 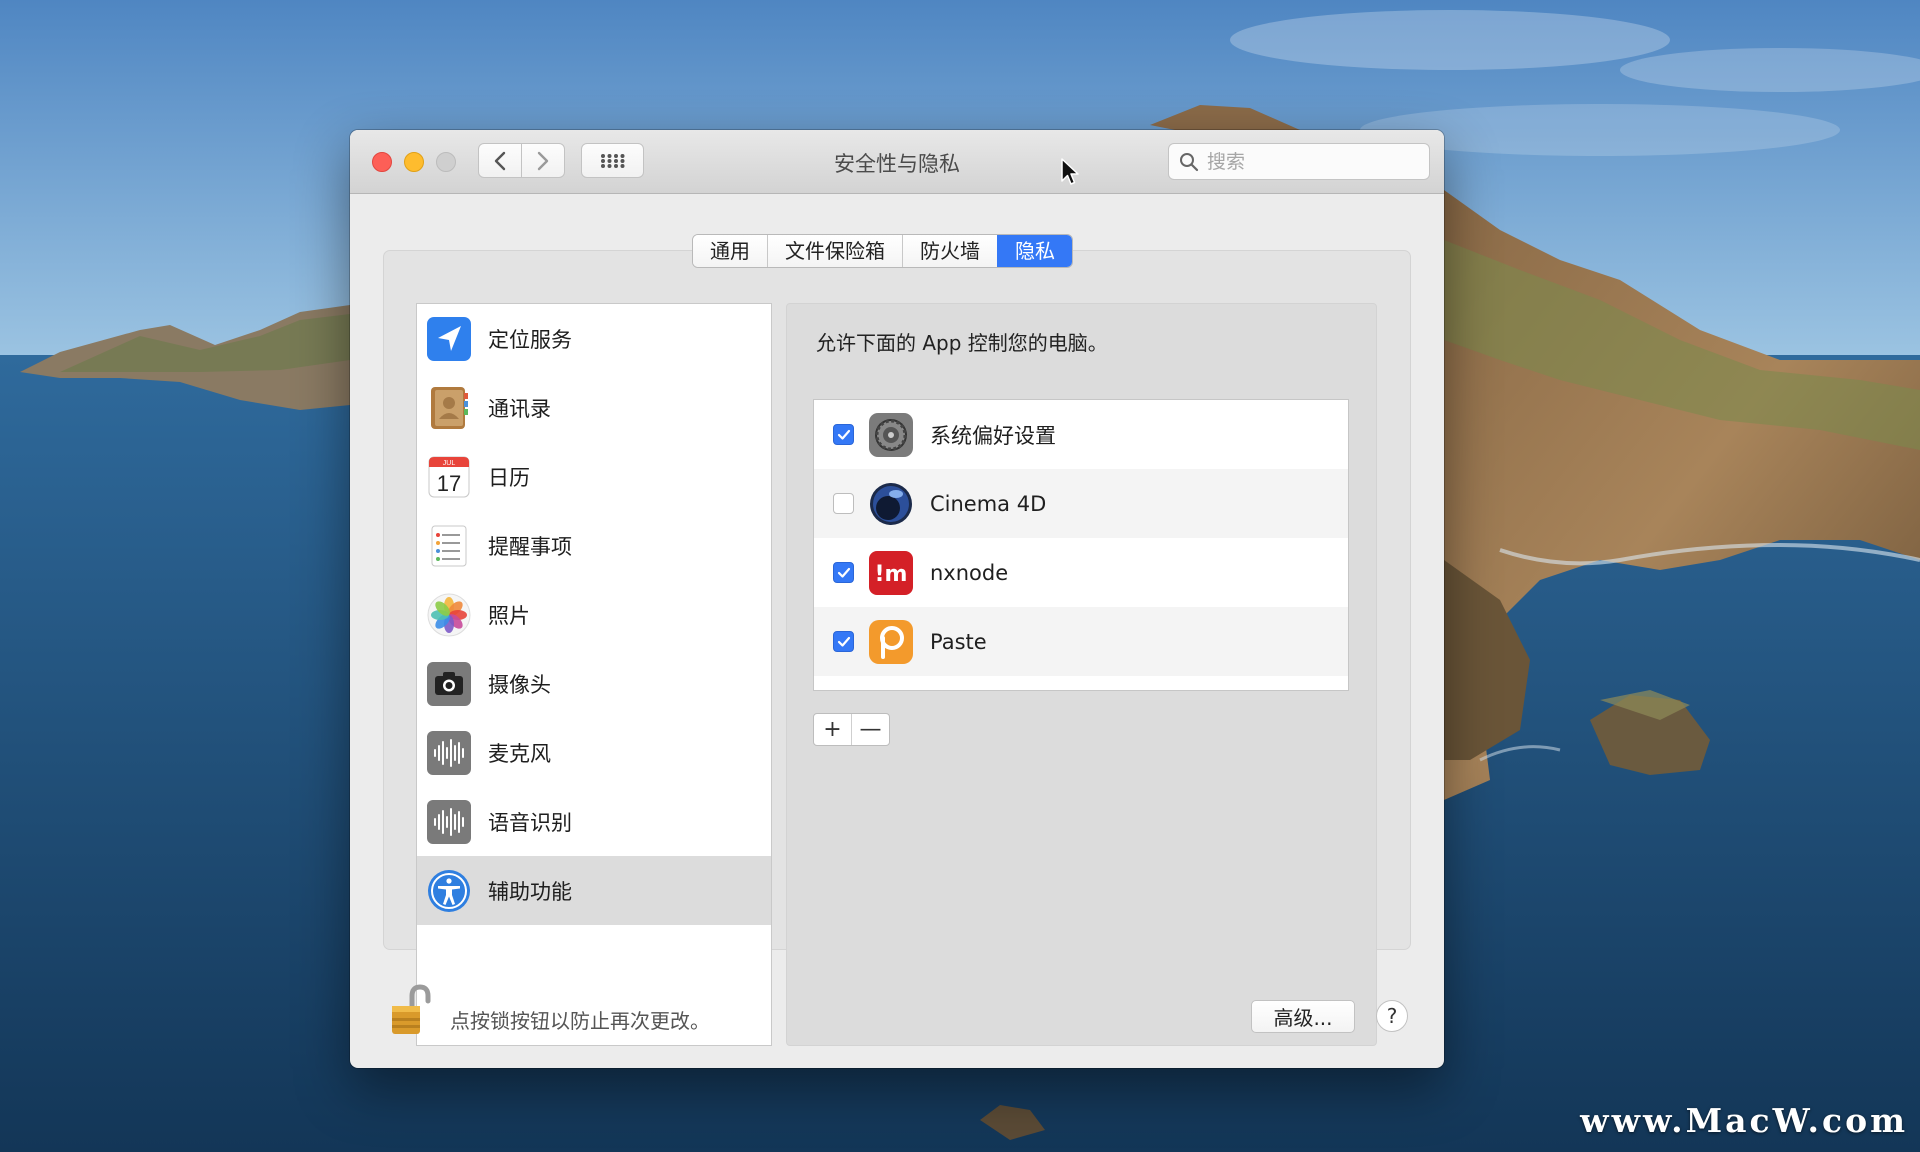 I want to click on nxnode-icon-text: !m, so click(x=890, y=574).